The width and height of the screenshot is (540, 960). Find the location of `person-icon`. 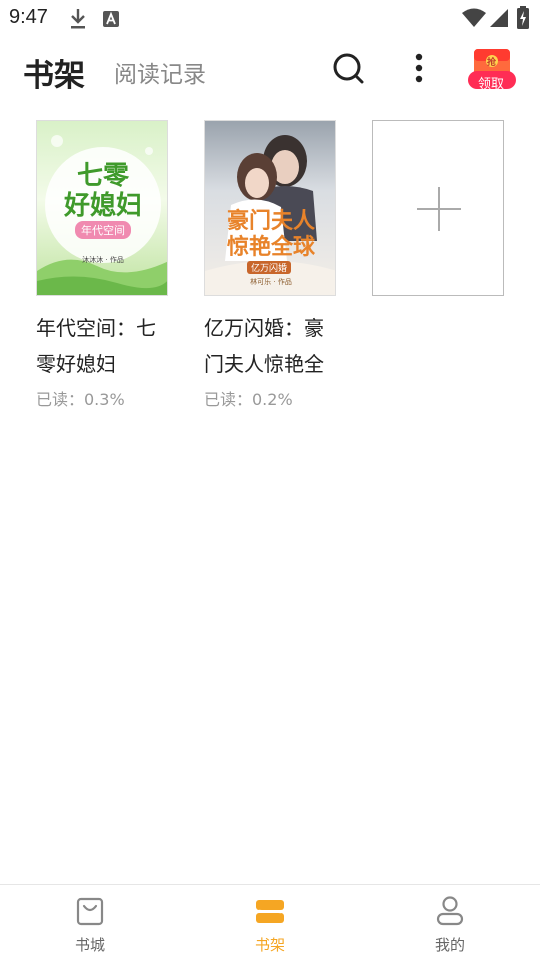

person-icon is located at coordinates (450, 911).